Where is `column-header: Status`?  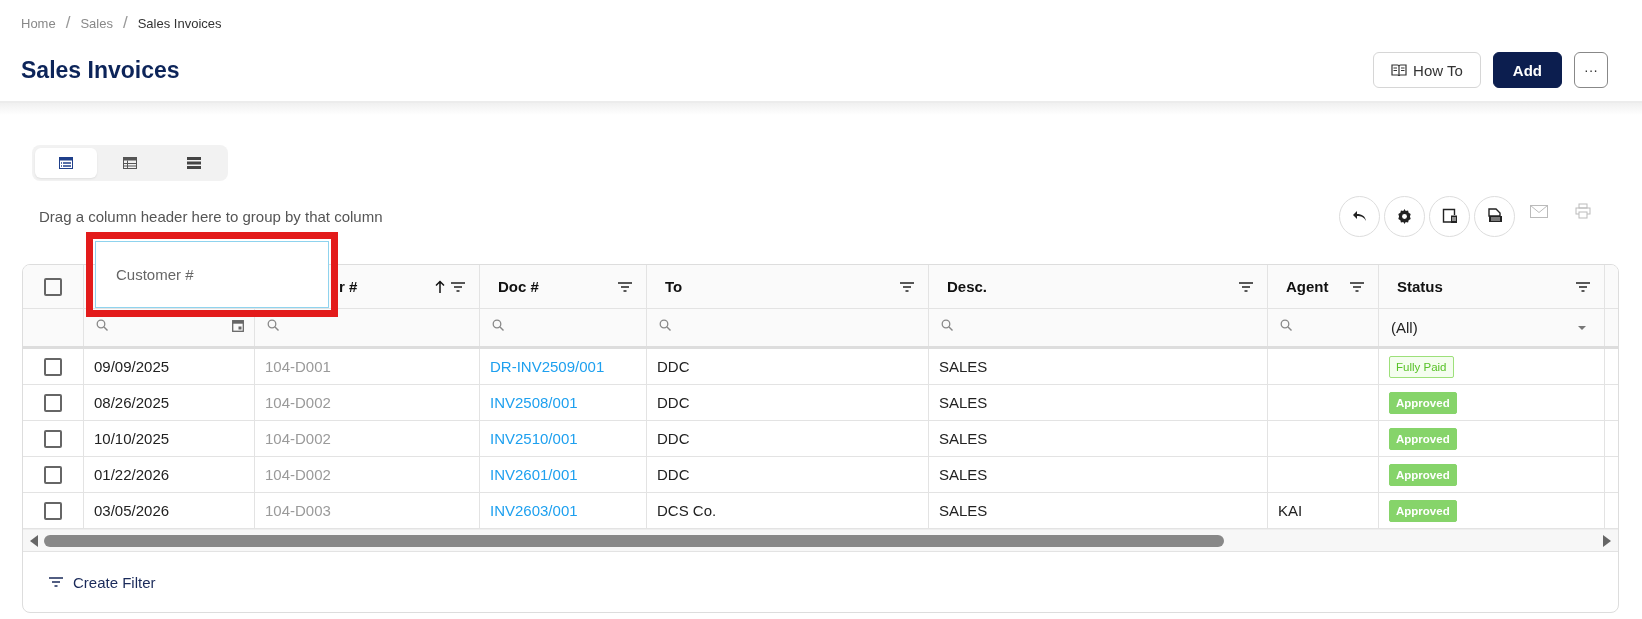 column-header: Status is located at coordinates (1420, 286).